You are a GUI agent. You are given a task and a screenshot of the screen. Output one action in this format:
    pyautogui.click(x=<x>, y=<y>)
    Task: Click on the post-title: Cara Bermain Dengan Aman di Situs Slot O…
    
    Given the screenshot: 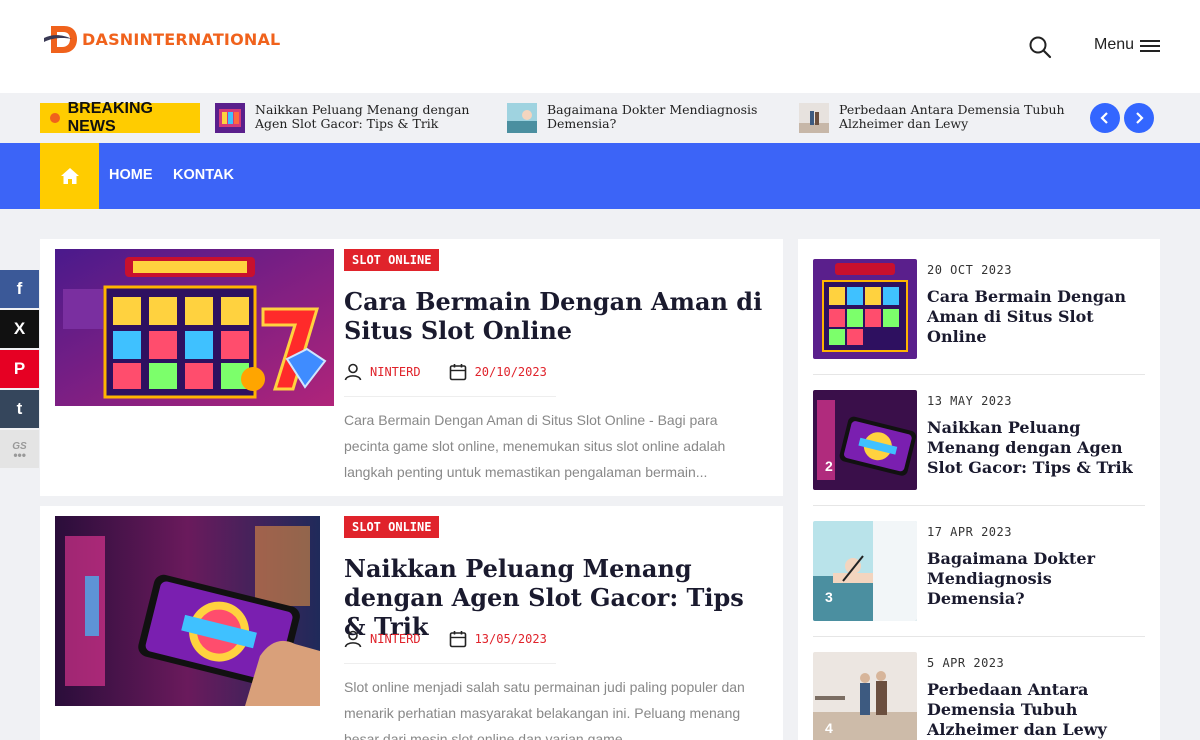 What is the action you would take?
    pyautogui.click(x=554, y=316)
    